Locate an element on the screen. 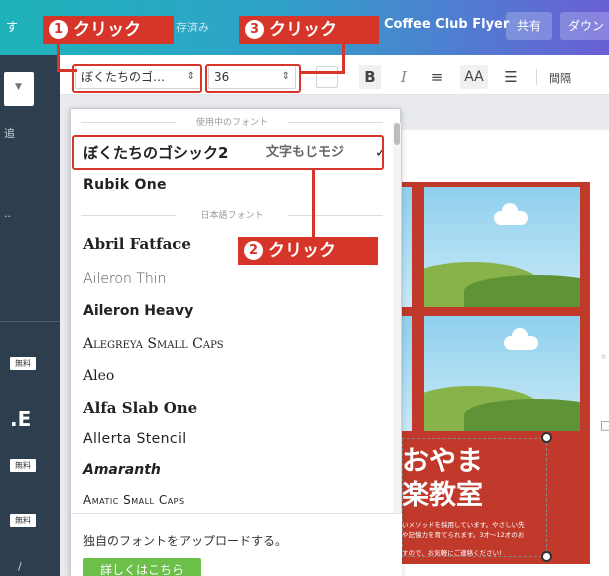 This screenshot has height=576, width=609. annotation-callout-1: 1 クリック is located at coordinates (108, 30).